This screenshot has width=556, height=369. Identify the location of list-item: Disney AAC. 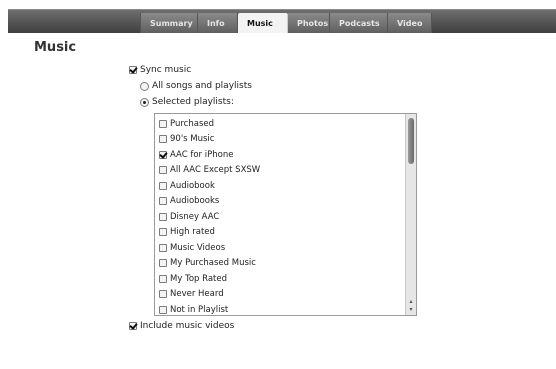
(209, 217).